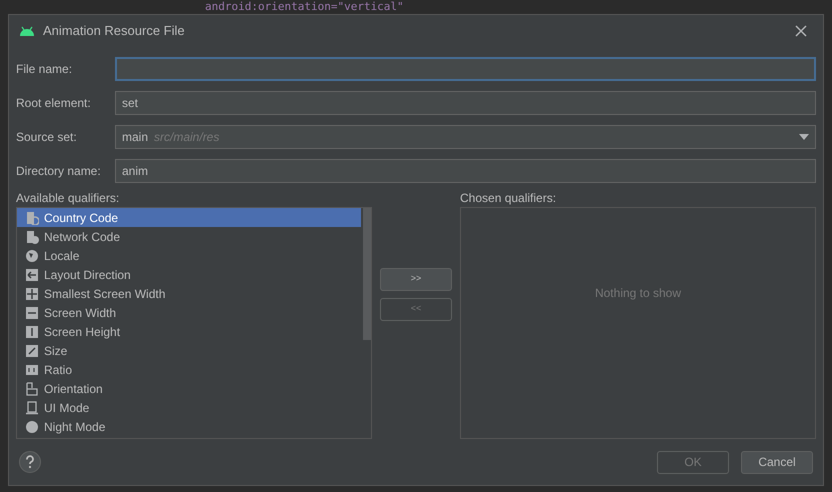 This screenshot has width=832, height=492. Describe the element at coordinates (777, 462) in the screenshot. I see `dialog-button: Cancel` at that location.